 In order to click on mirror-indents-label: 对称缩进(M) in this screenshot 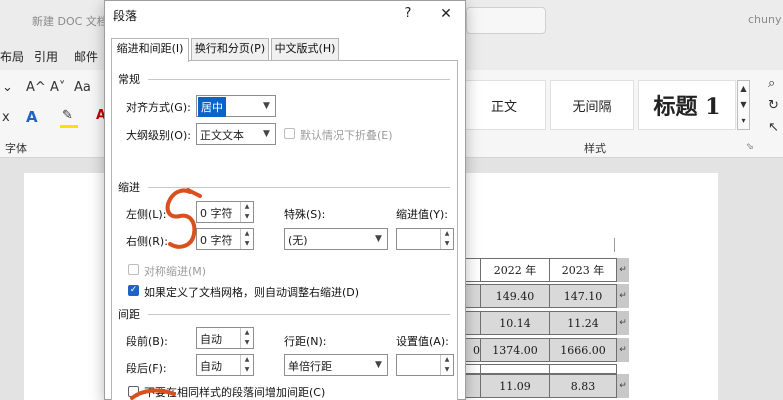, I will do `click(175, 271)`.